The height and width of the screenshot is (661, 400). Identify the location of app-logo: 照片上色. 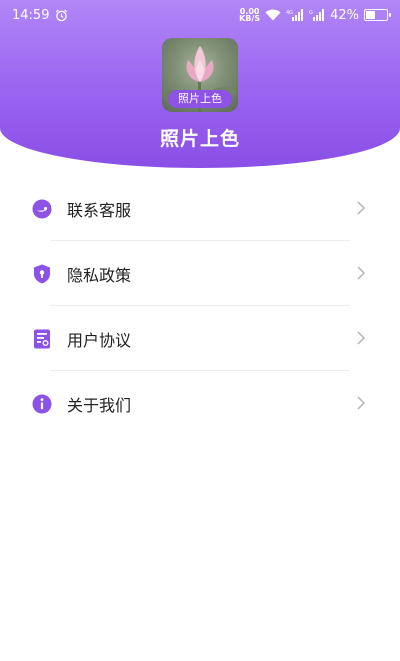
(200, 75).